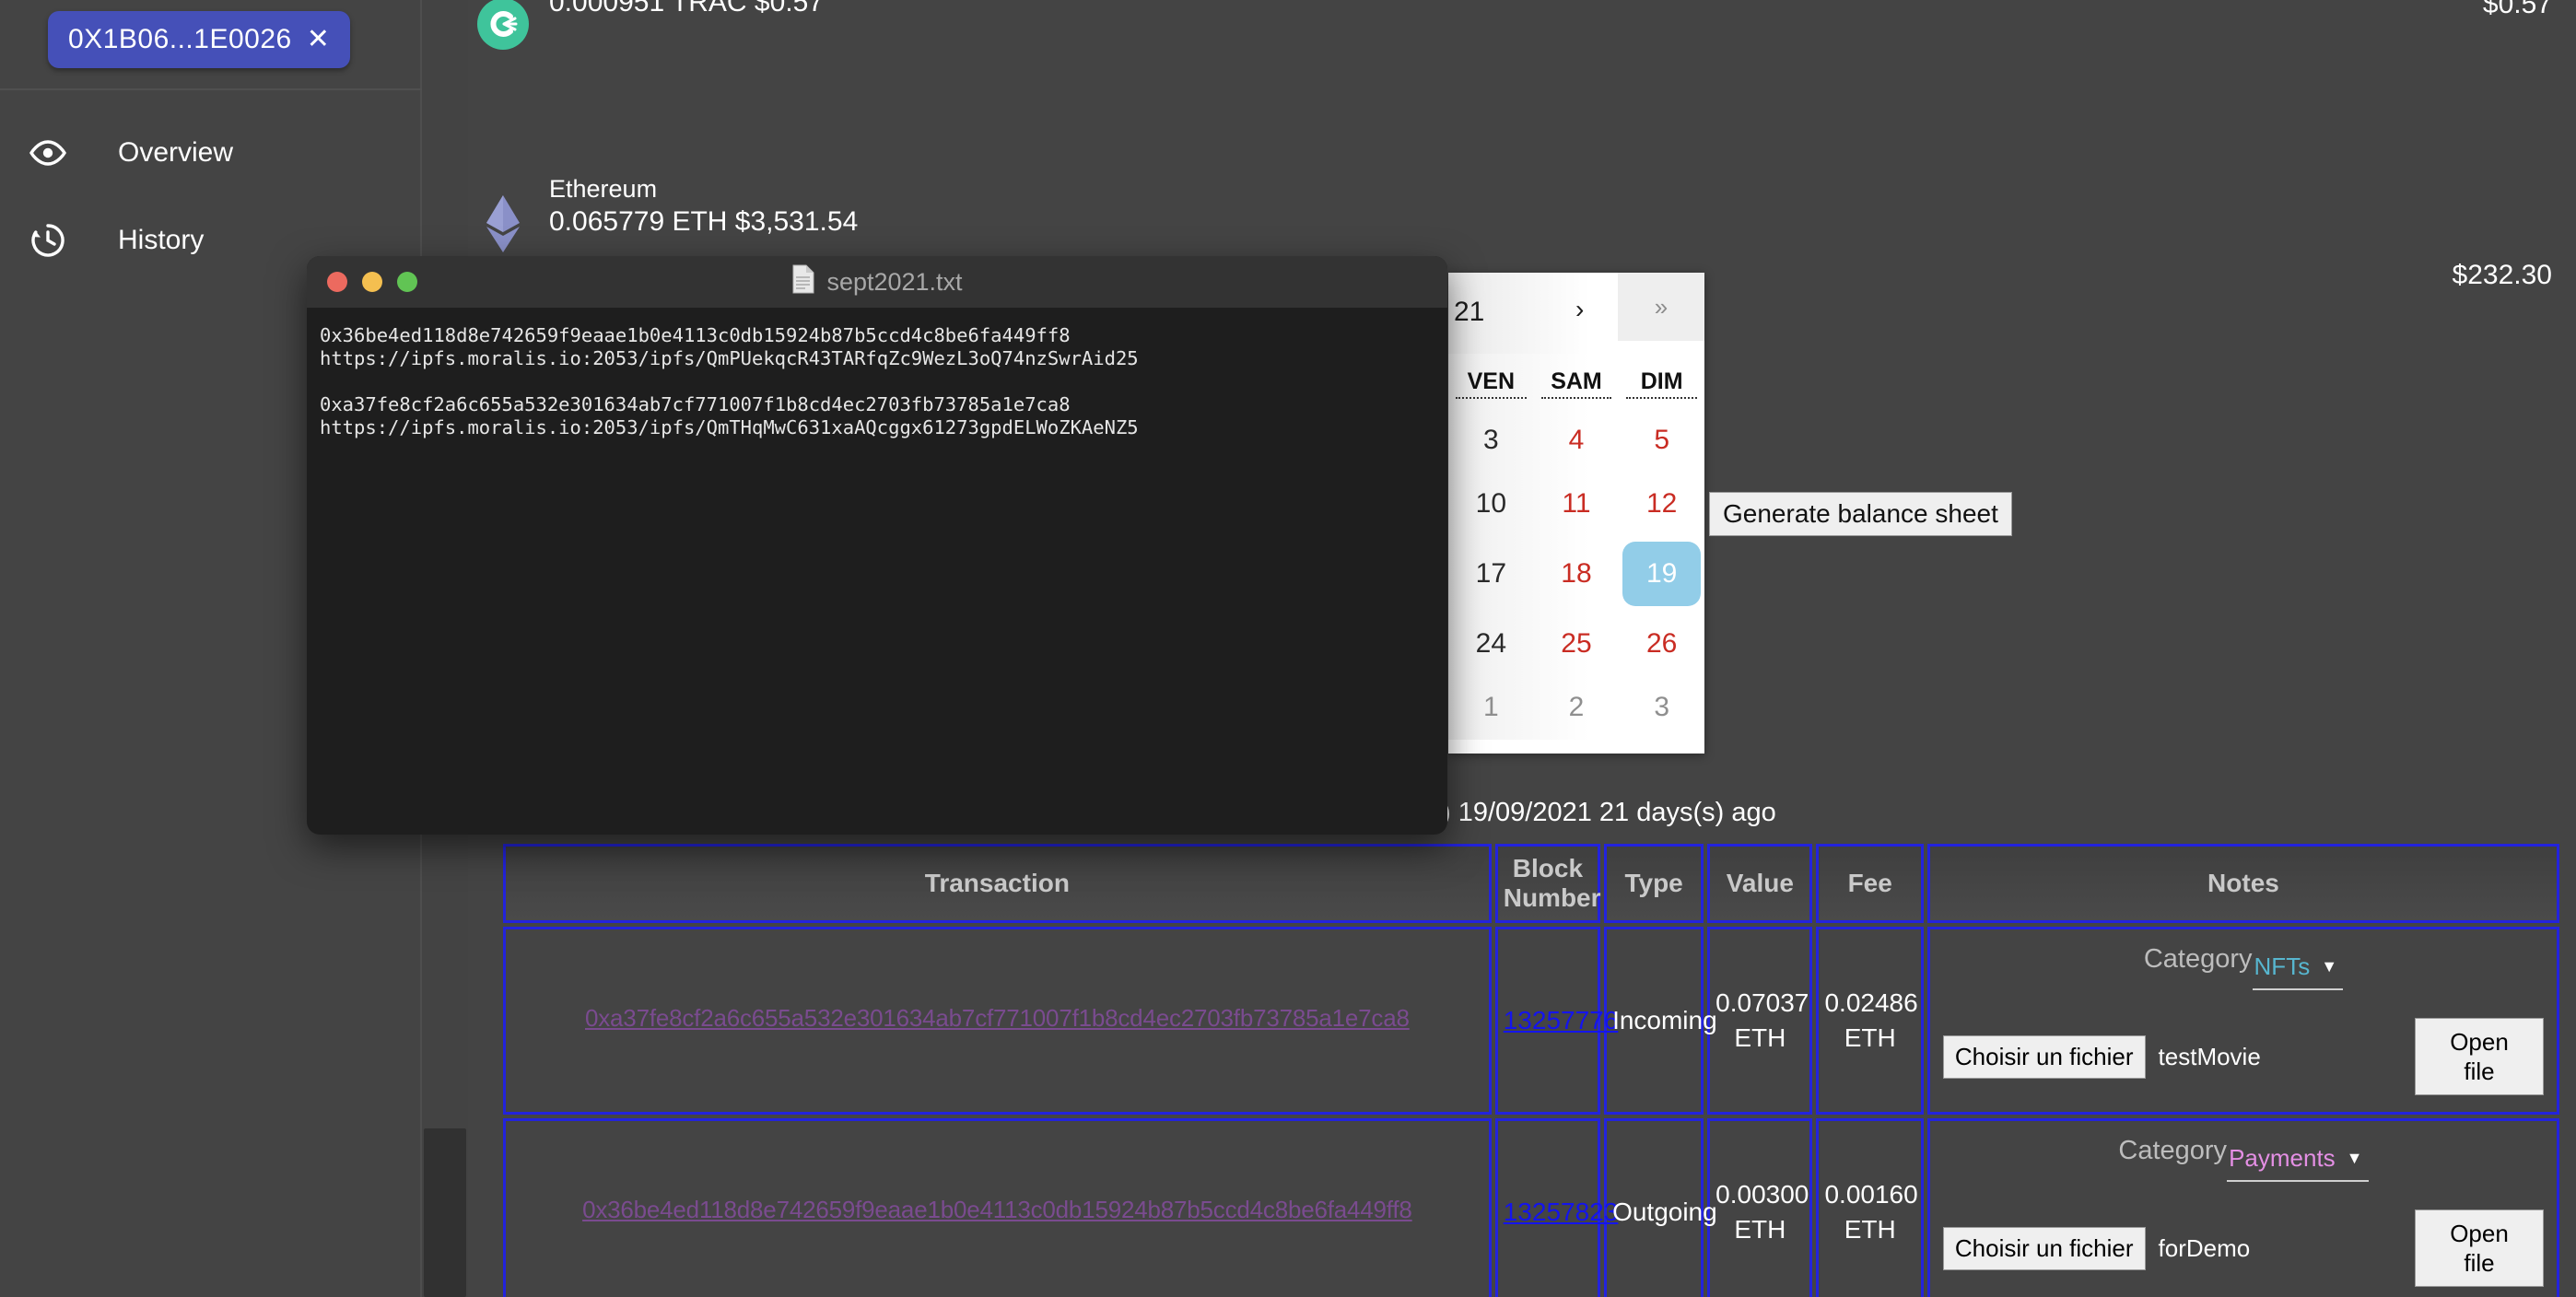  What do you see at coordinates (803, 282) in the screenshot?
I see `document-icon` at bounding box center [803, 282].